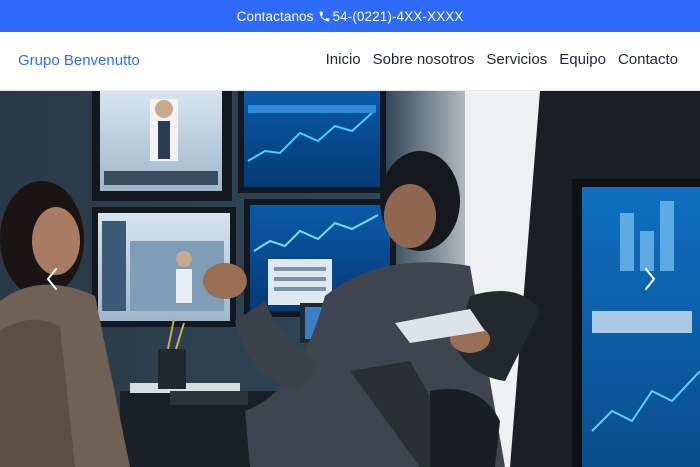 This screenshot has width=700, height=467. What do you see at coordinates (516, 59) in the screenshot?
I see `nav-item-servicios: Servicios` at bounding box center [516, 59].